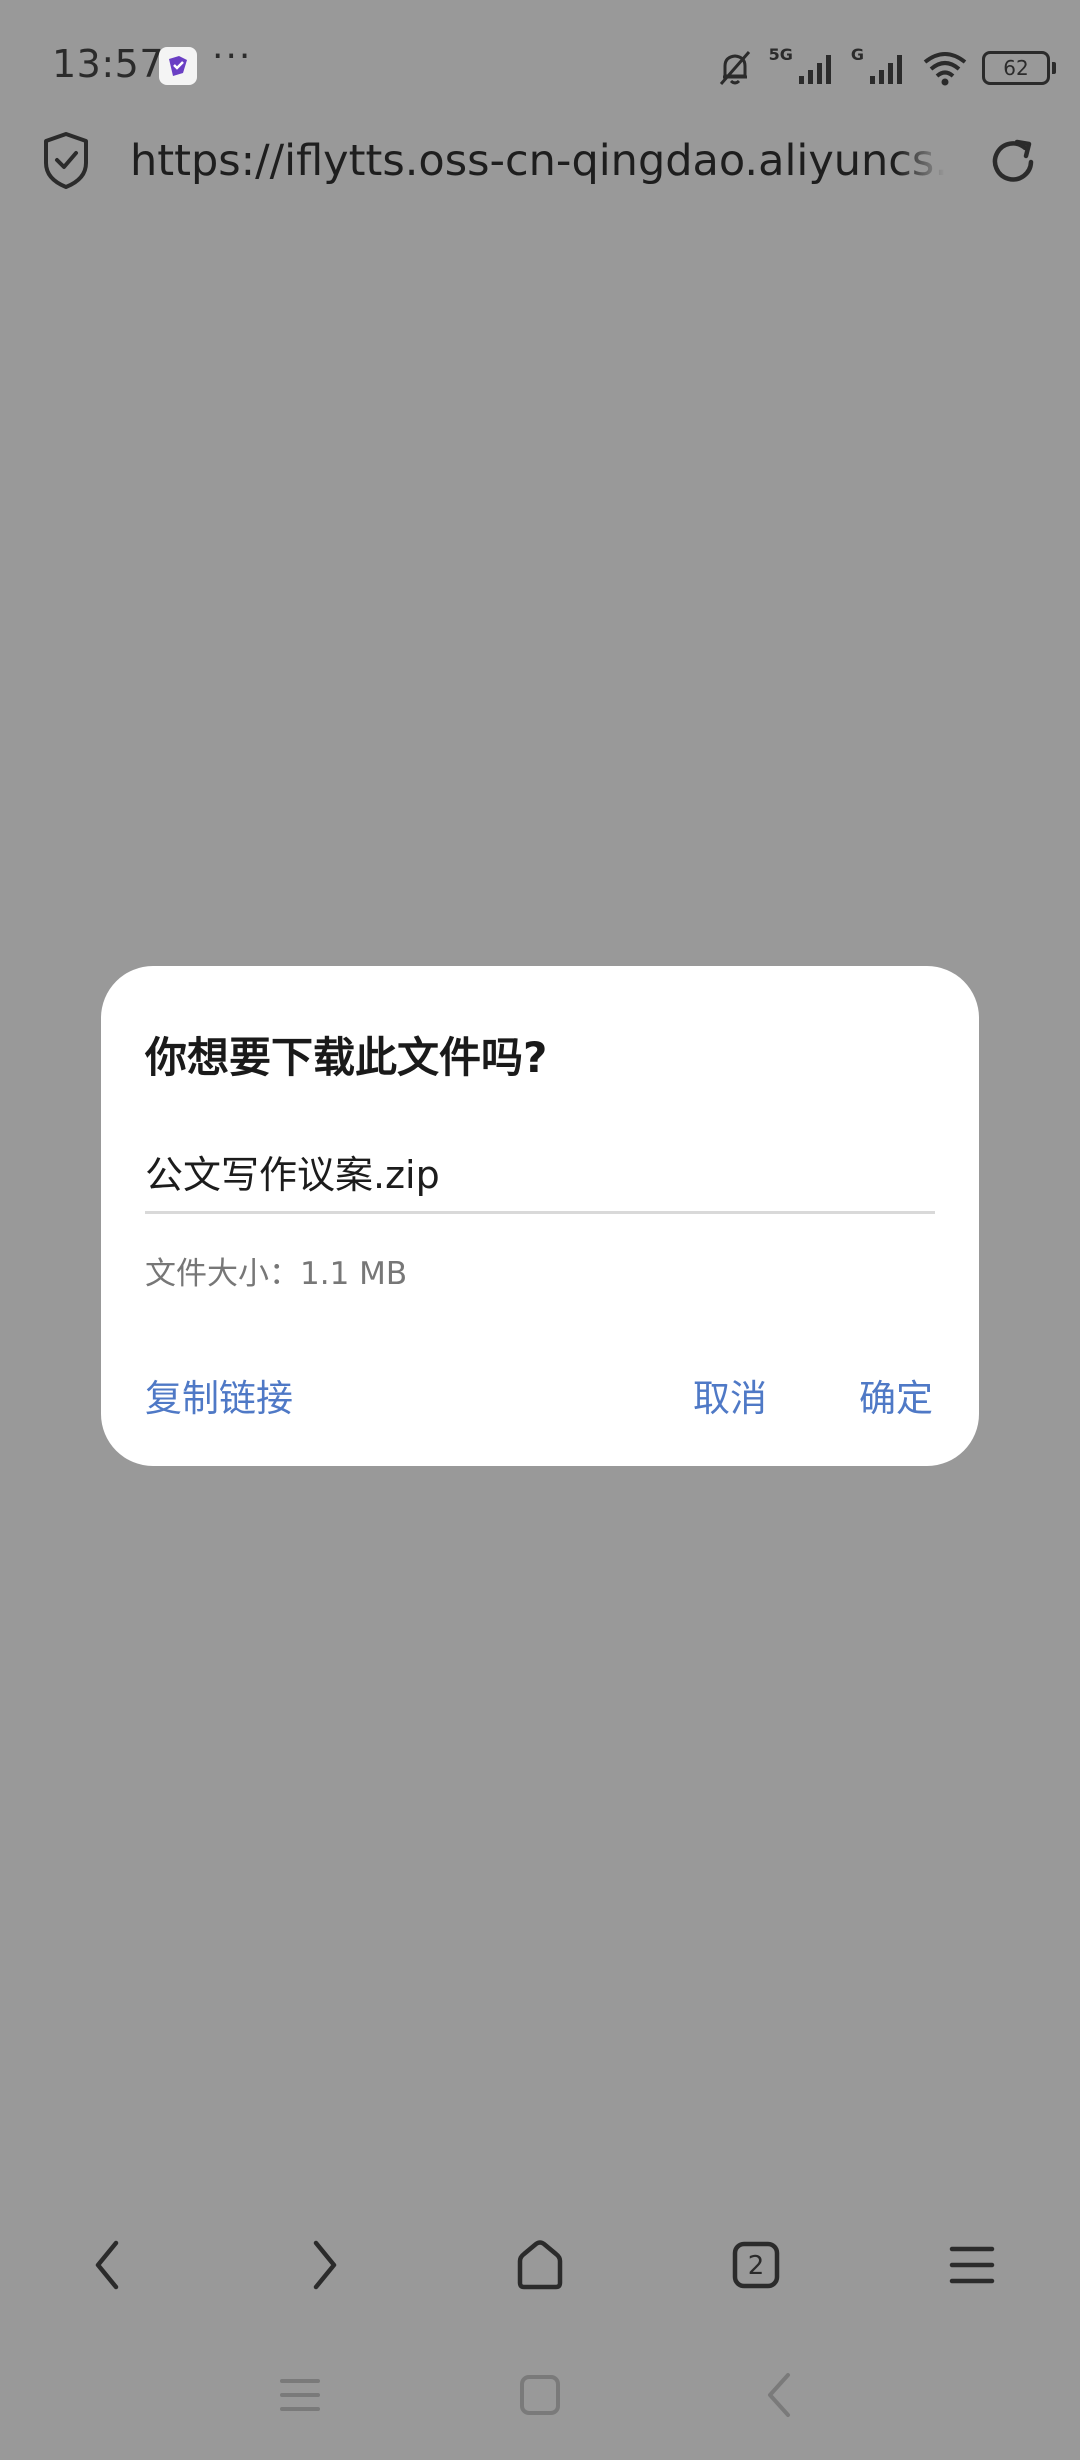  I want to click on signal-g-icon, so click(886, 69).